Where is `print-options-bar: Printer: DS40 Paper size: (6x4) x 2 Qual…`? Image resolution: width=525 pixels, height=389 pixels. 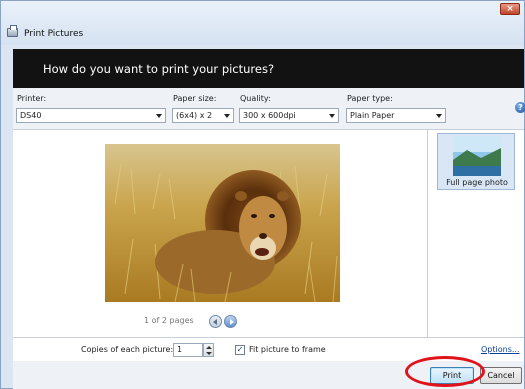 print-options-bar: Printer: DS40 Paper size: (6x4) x 2 Qual… is located at coordinates (269, 109).